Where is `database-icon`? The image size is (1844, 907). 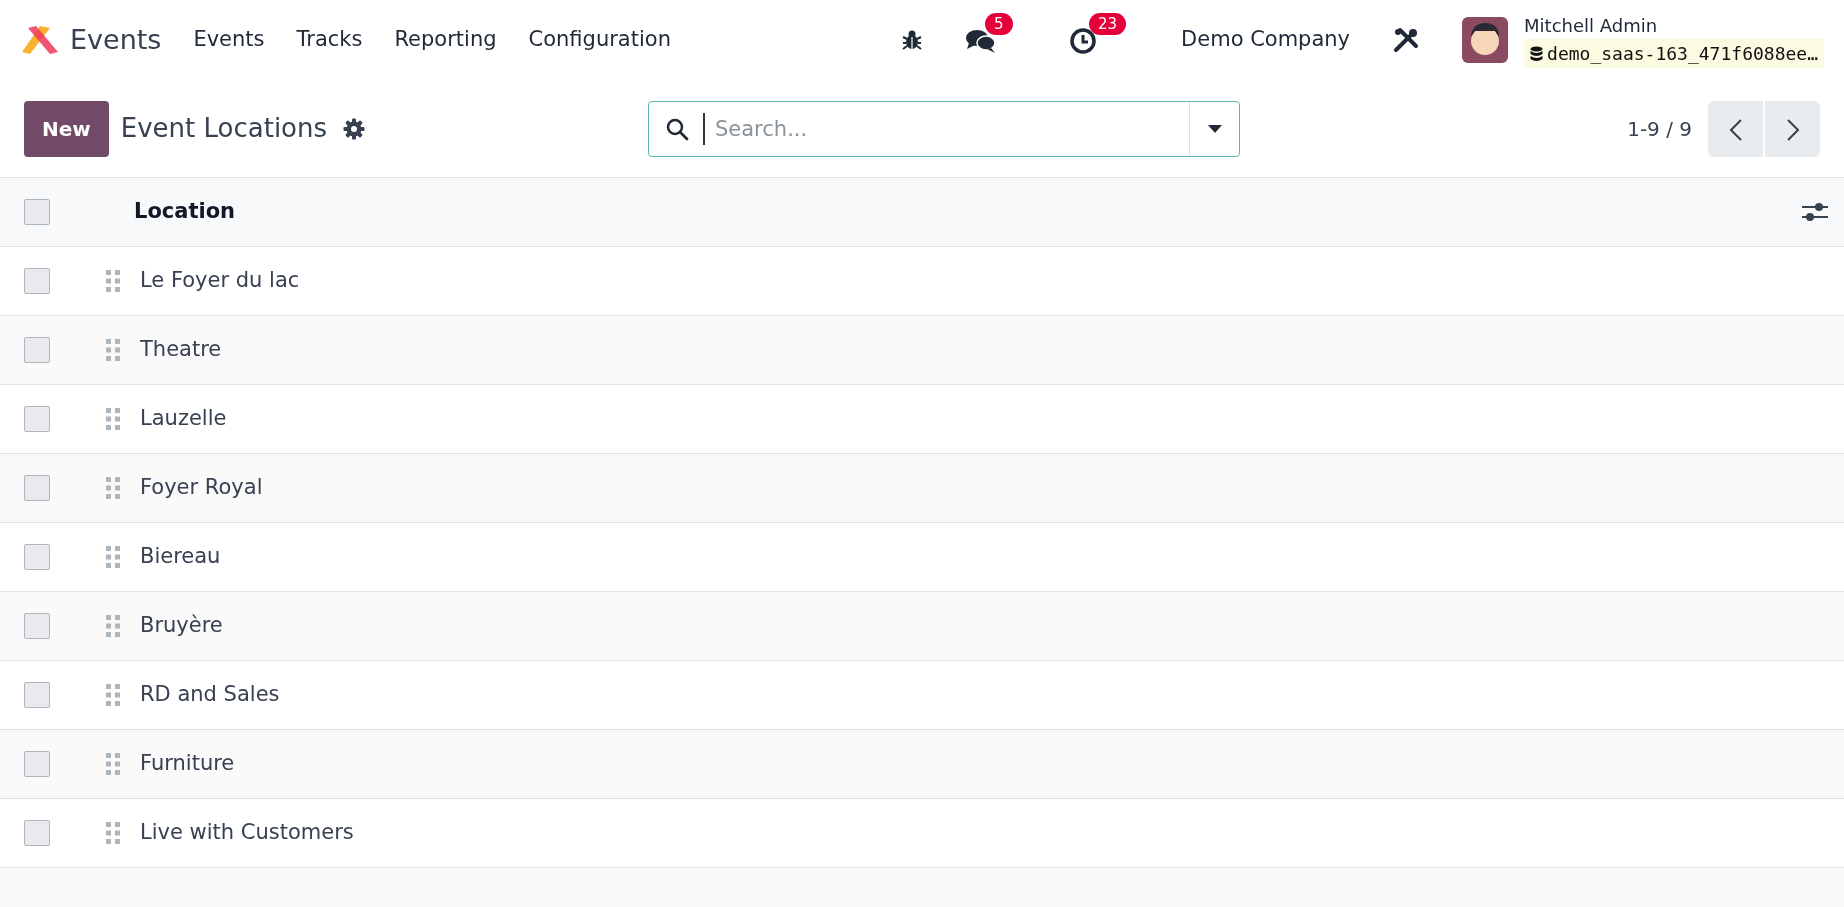
database-icon is located at coordinates (1537, 53).